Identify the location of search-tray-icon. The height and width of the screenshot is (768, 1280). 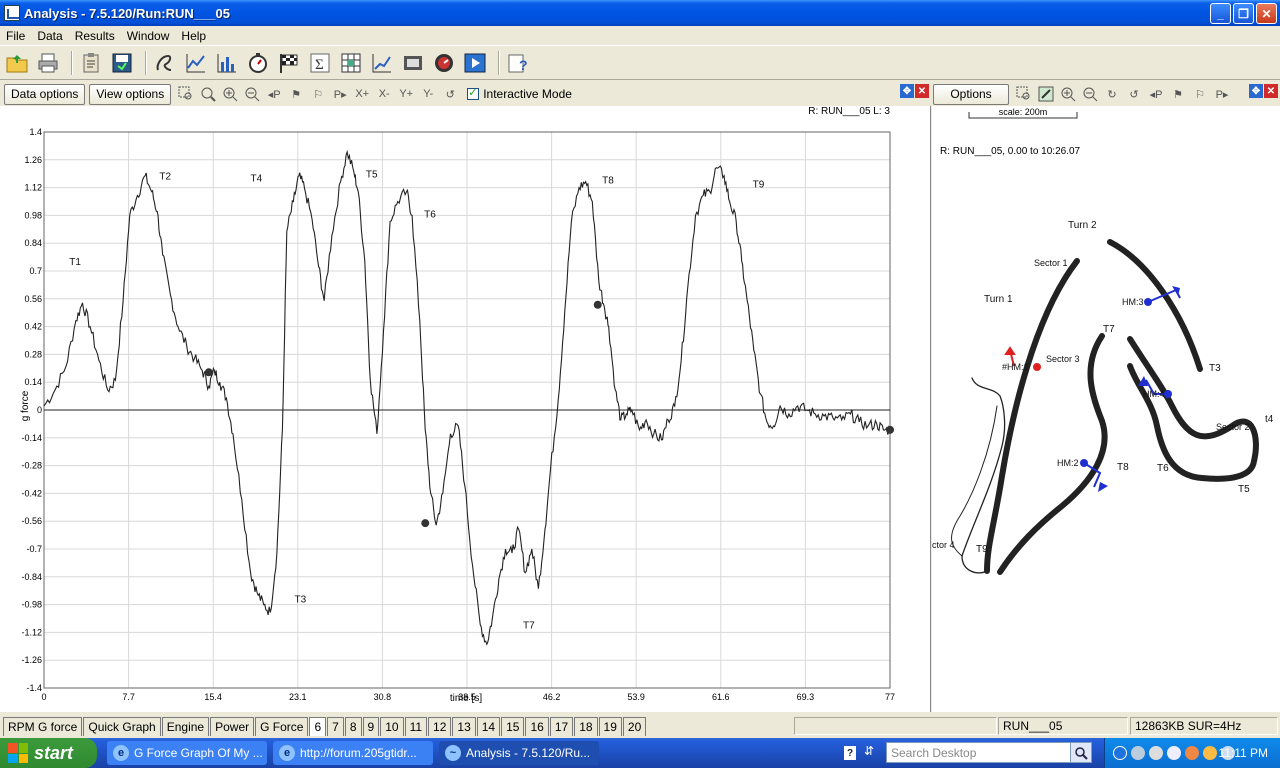
(1174, 753).